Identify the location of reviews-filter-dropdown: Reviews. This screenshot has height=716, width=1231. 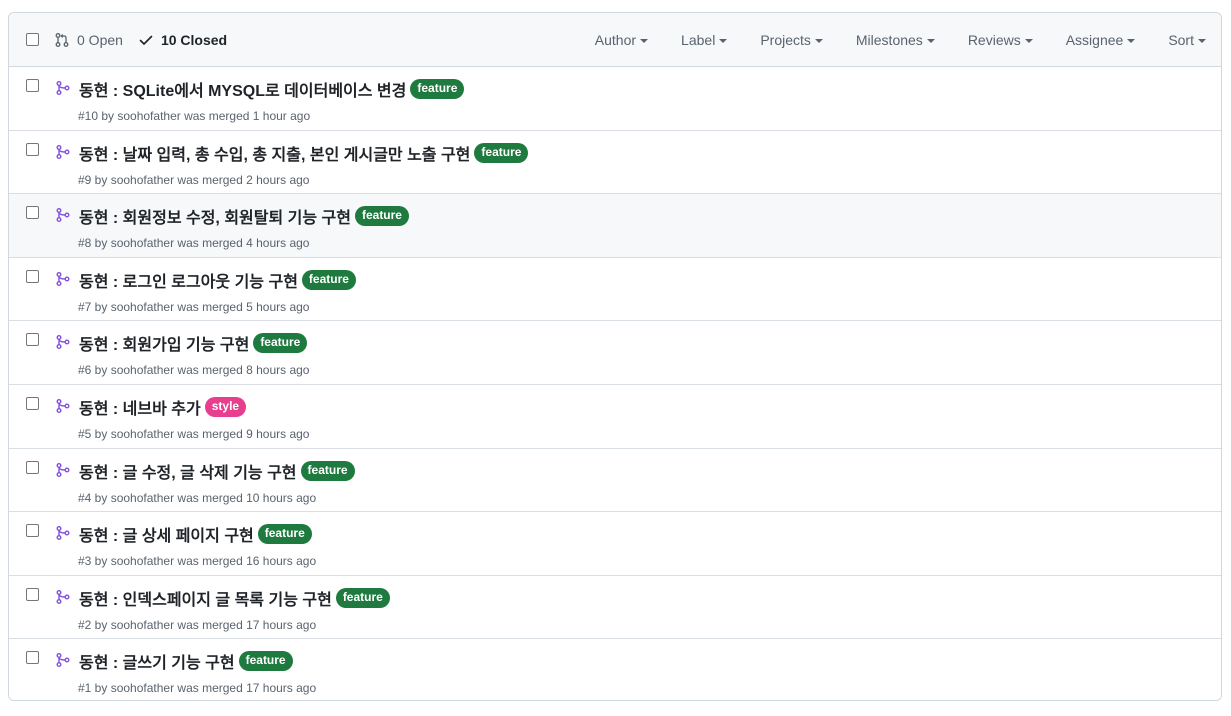
(1000, 40).